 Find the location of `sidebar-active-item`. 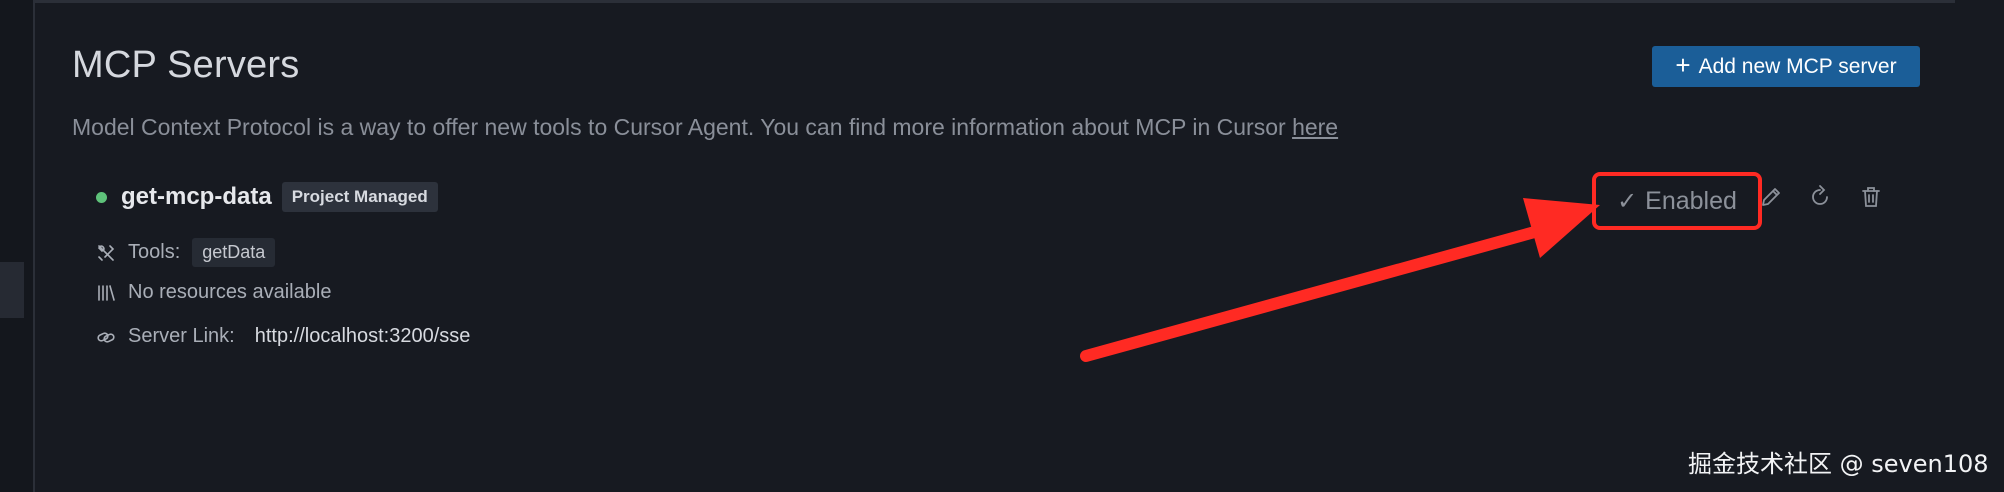

sidebar-active-item is located at coordinates (12, 290).